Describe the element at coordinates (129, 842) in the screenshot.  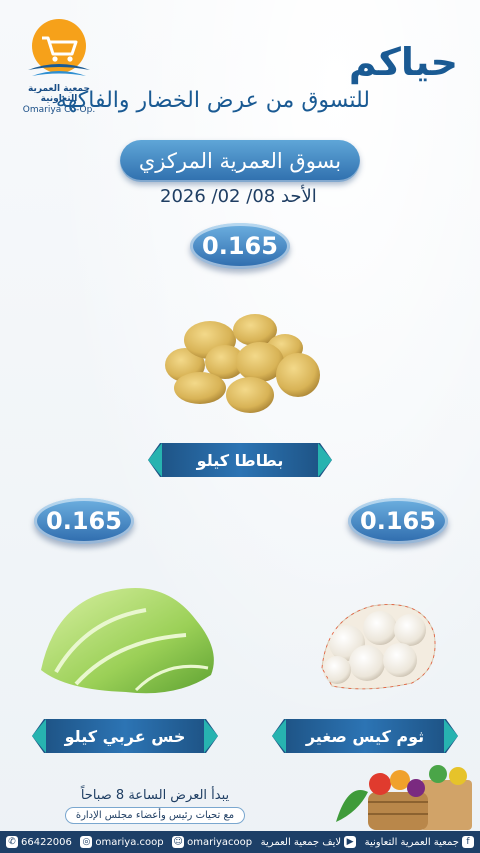
I see `instagram-handle: omariya.coop` at that location.